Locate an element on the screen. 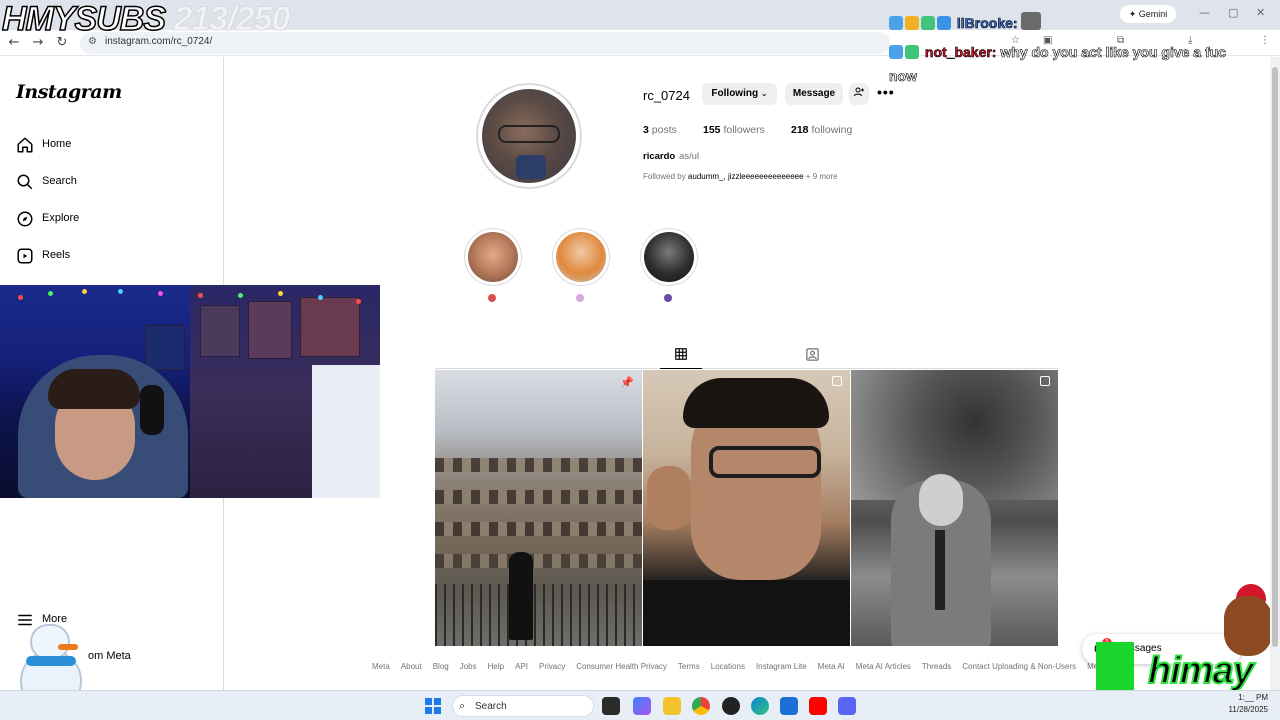 The height and width of the screenshot is (720, 1280). footer-link: Meta AI is located at coordinates (831, 666).